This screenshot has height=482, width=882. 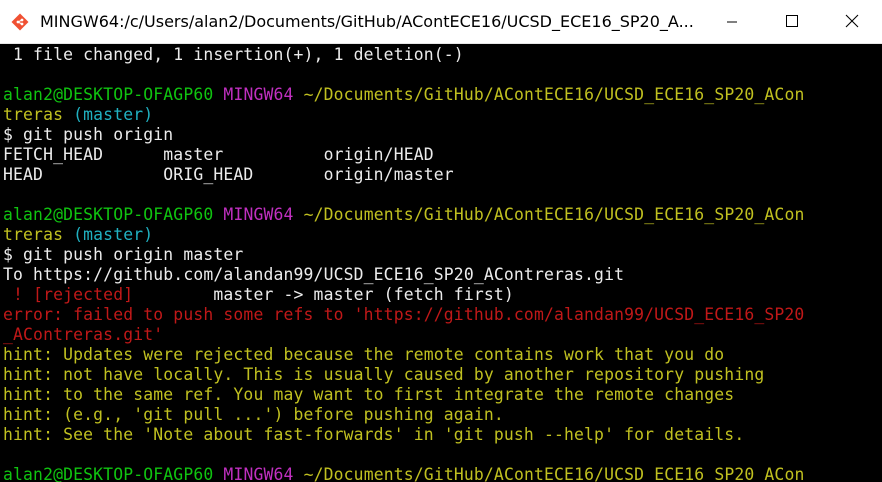 I want to click on rejected-detail: master -> master (fetch first), so click(x=323, y=294).